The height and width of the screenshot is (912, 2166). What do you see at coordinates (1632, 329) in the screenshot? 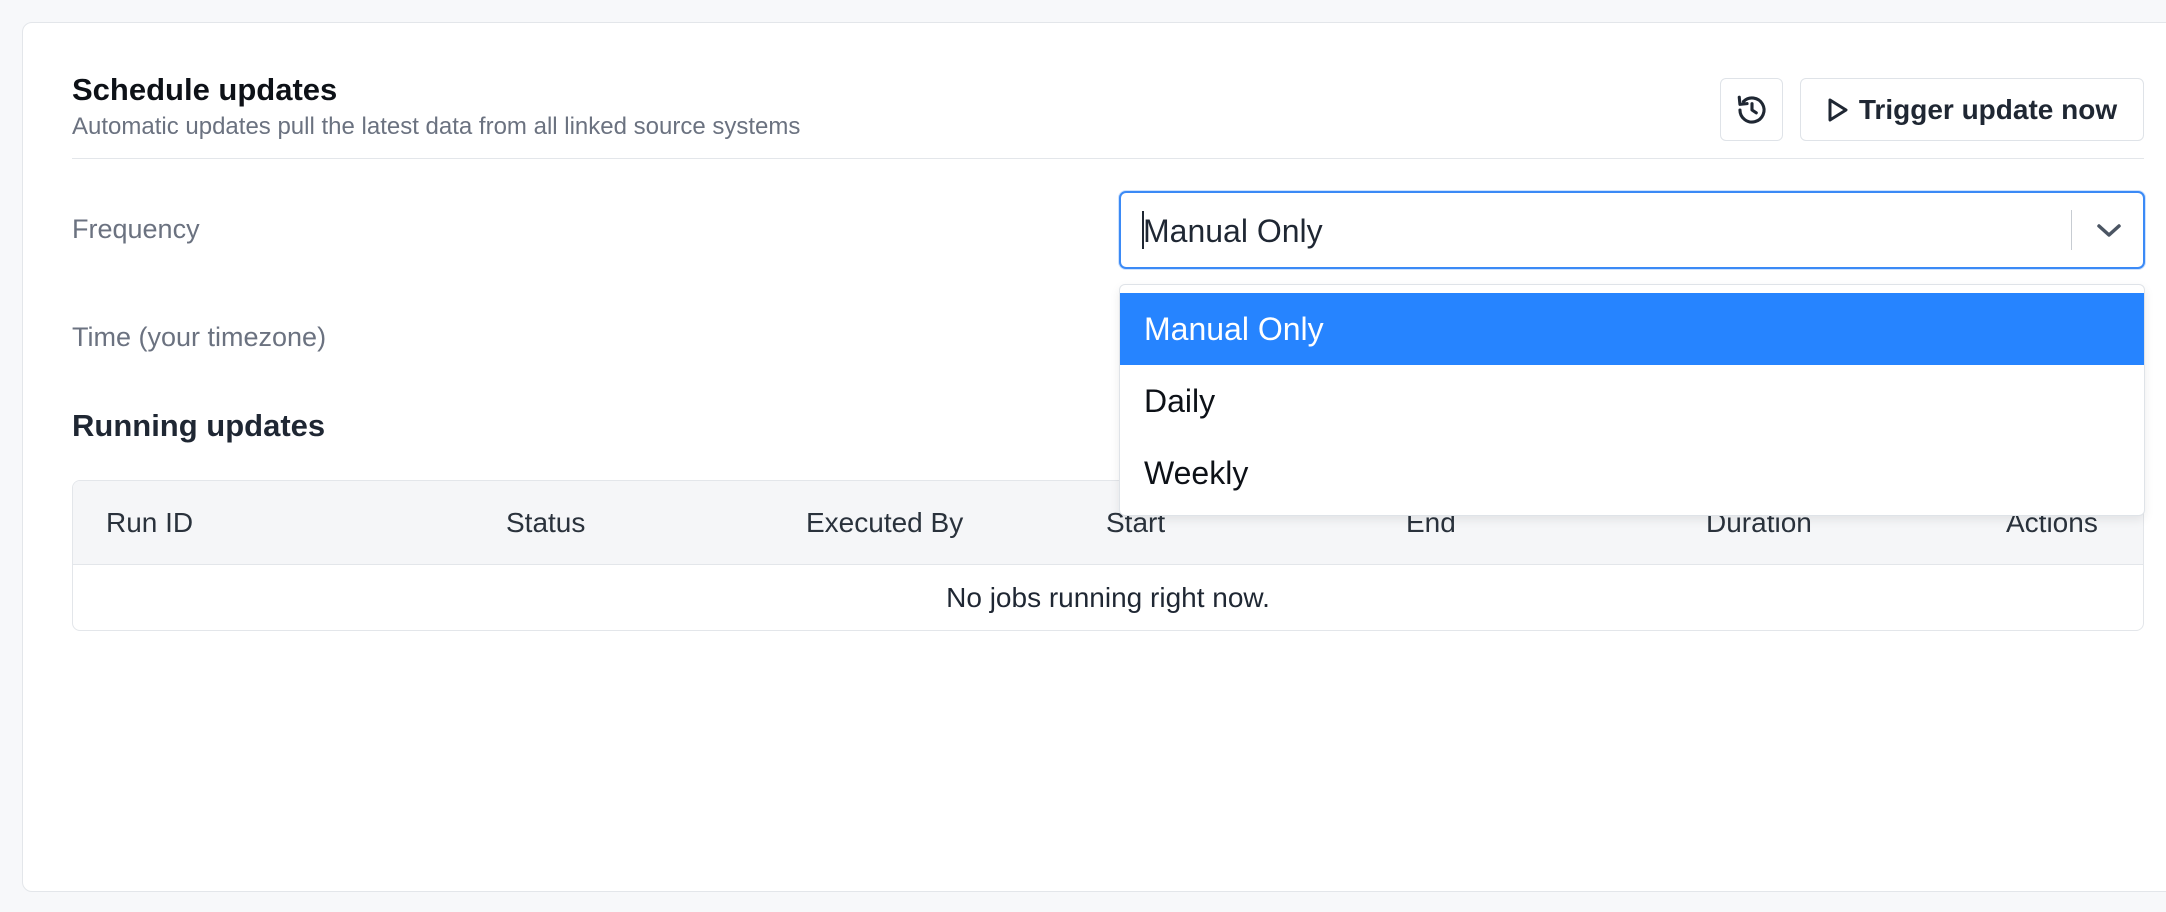
I see `option-manual-only: Manual Only` at bounding box center [1632, 329].